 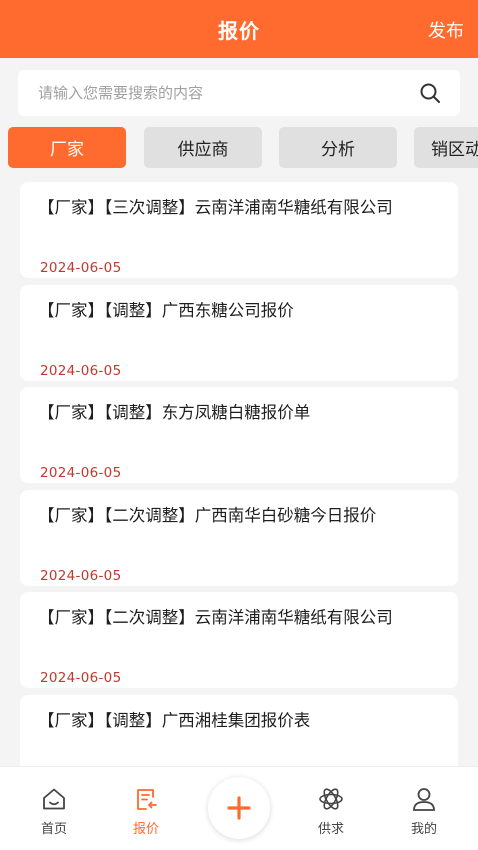 I want to click on list-item: 【厂家】【二次调整】广西南华白砂糖今日报价 2024-06-05, so click(x=239, y=538).